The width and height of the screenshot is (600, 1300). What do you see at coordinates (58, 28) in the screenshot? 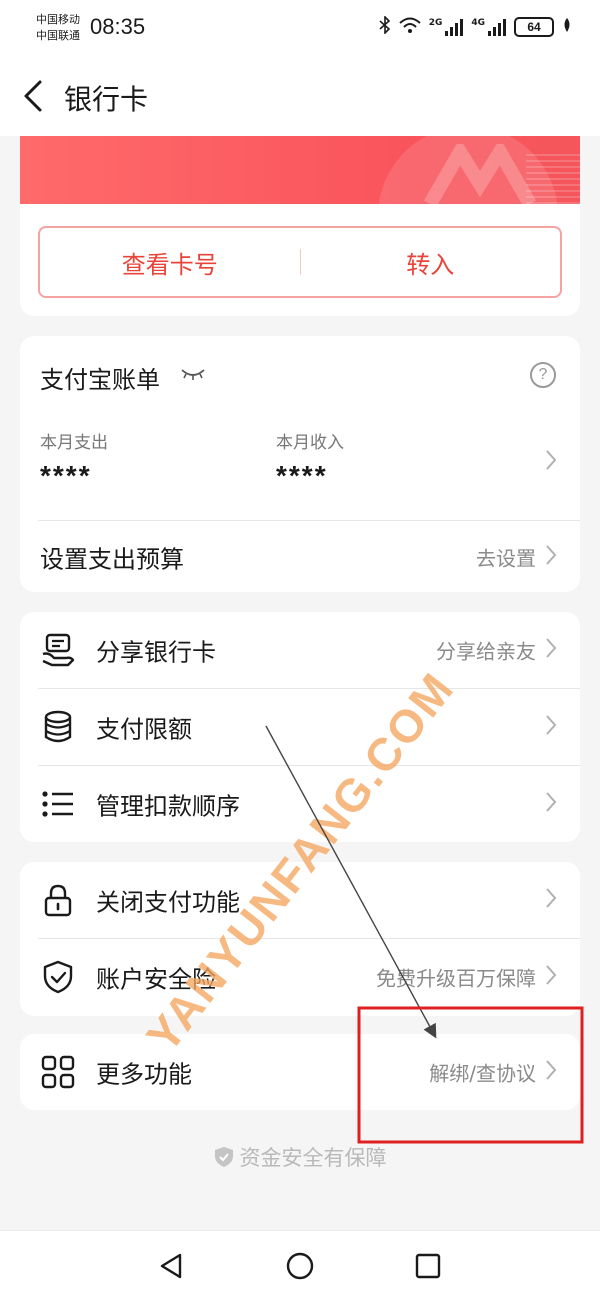
I see `carrier-info: 中国移动 中国联通` at bounding box center [58, 28].